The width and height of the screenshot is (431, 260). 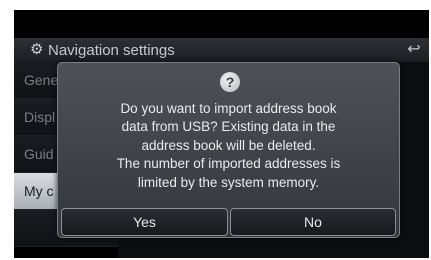 What do you see at coordinates (111, 50) in the screenshot?
I see `page-title: Navigation settings` at bounding box center [111, 50].